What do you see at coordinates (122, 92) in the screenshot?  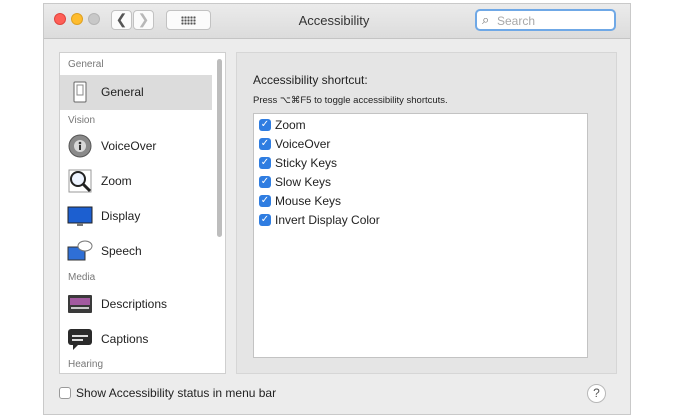 I see `sidebar-item-label: General` at bounding box center [122, 92].